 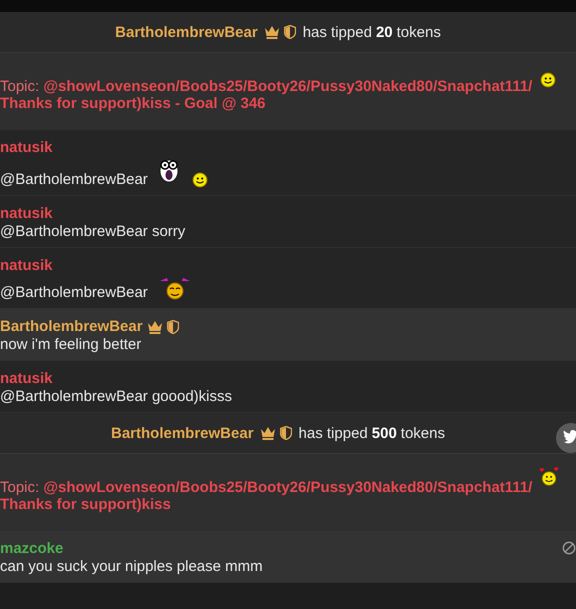 What do you see at coordinates (384, 433) in the screenshot?
I see `token-amount: 500` at bounding box center [384, 433].